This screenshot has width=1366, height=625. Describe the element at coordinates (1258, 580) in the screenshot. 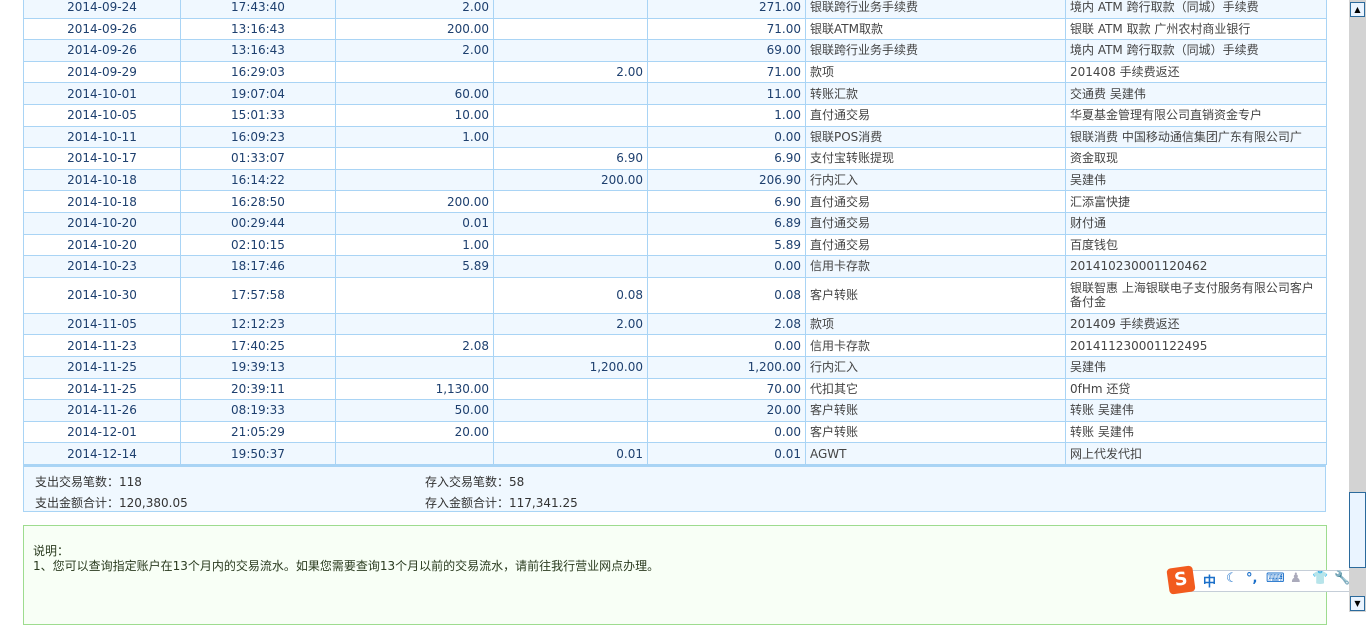

I see `ime-toolbar: S 中 ☾ °, ⌨ ♟ 👕 🔧` at that location.